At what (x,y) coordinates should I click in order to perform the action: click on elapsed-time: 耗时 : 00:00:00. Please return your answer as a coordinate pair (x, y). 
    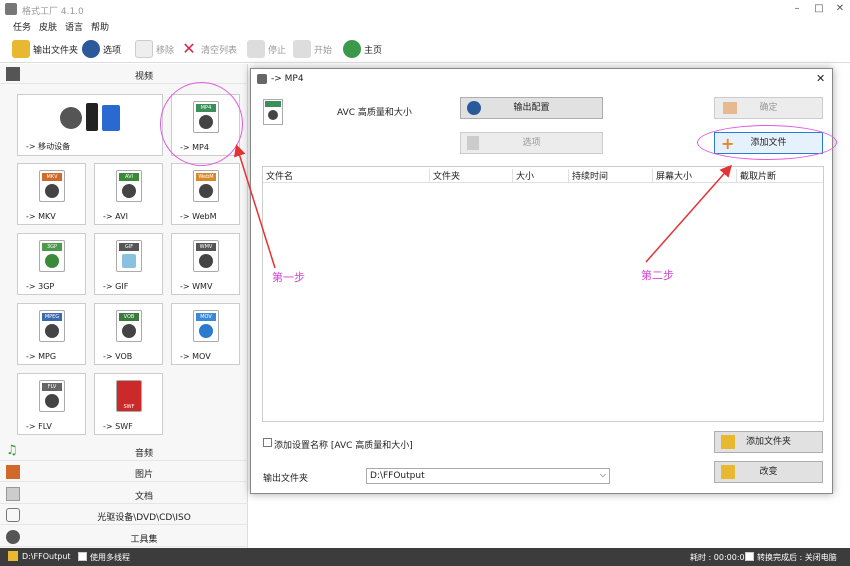
    Looking at the image, I should click on (720, 557).